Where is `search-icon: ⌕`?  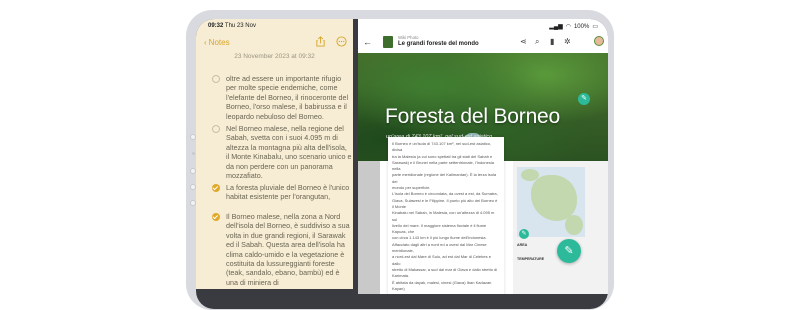
search-icon: ⌕ is located at coordinates (537, 42).